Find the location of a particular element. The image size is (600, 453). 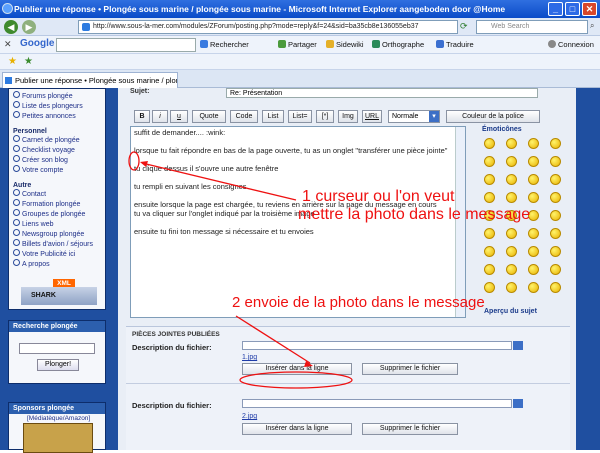

annotation-text-2: 2 envoie de la photo dans le message is located at coordinates (358, 302).